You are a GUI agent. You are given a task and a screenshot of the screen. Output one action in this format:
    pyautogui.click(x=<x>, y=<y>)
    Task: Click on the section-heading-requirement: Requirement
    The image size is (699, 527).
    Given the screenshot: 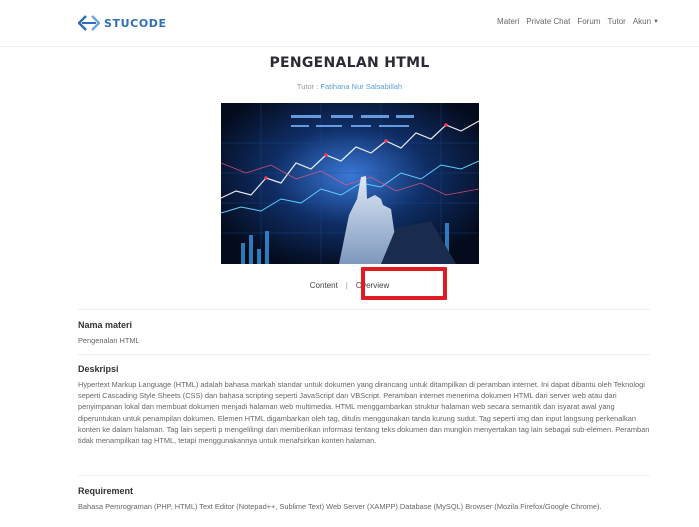 What is the action you would take?
    pyautogui.click(x=106, y=491)
    